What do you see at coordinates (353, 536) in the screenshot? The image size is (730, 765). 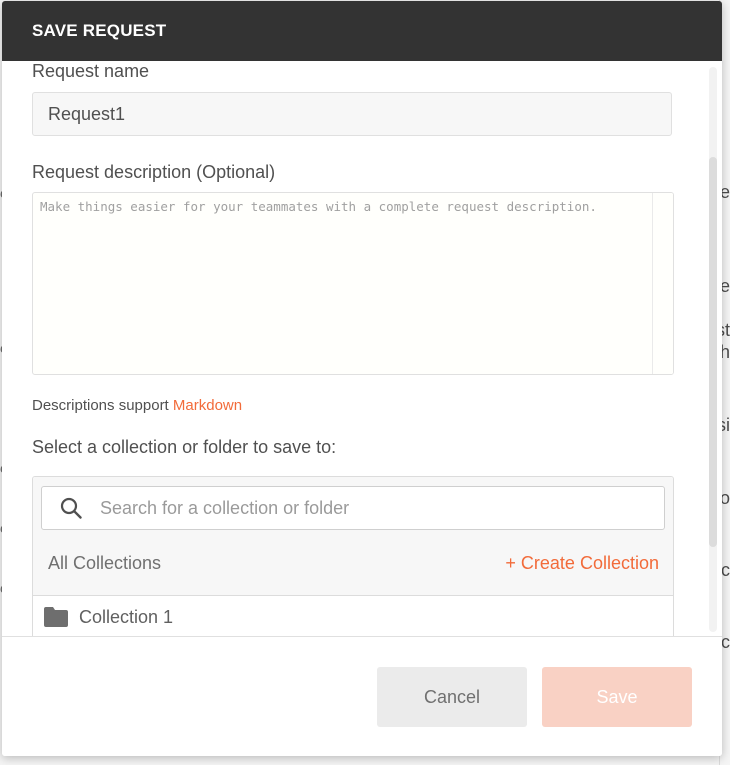 I see `collection-picker-header: All Collections + Create Collection` at bounding box center [353, 536].